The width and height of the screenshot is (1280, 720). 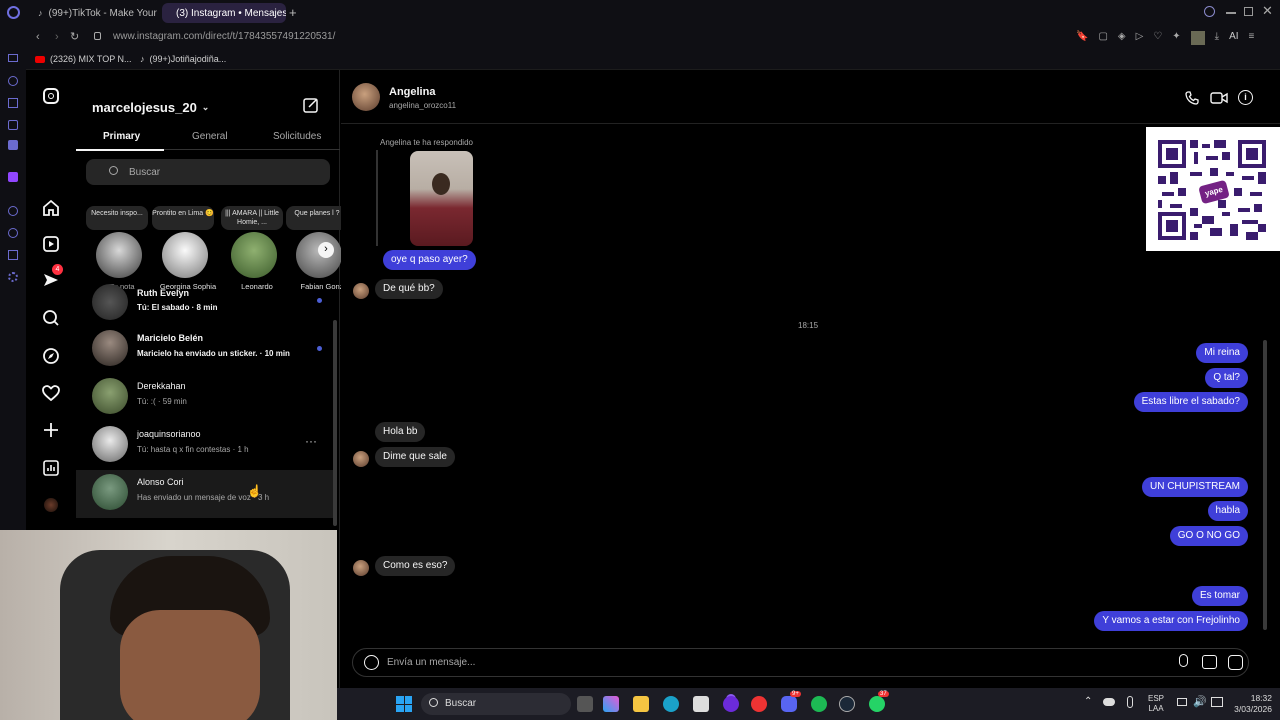 I want to click on contact-name: Angelina, so click(x=412, y=92).